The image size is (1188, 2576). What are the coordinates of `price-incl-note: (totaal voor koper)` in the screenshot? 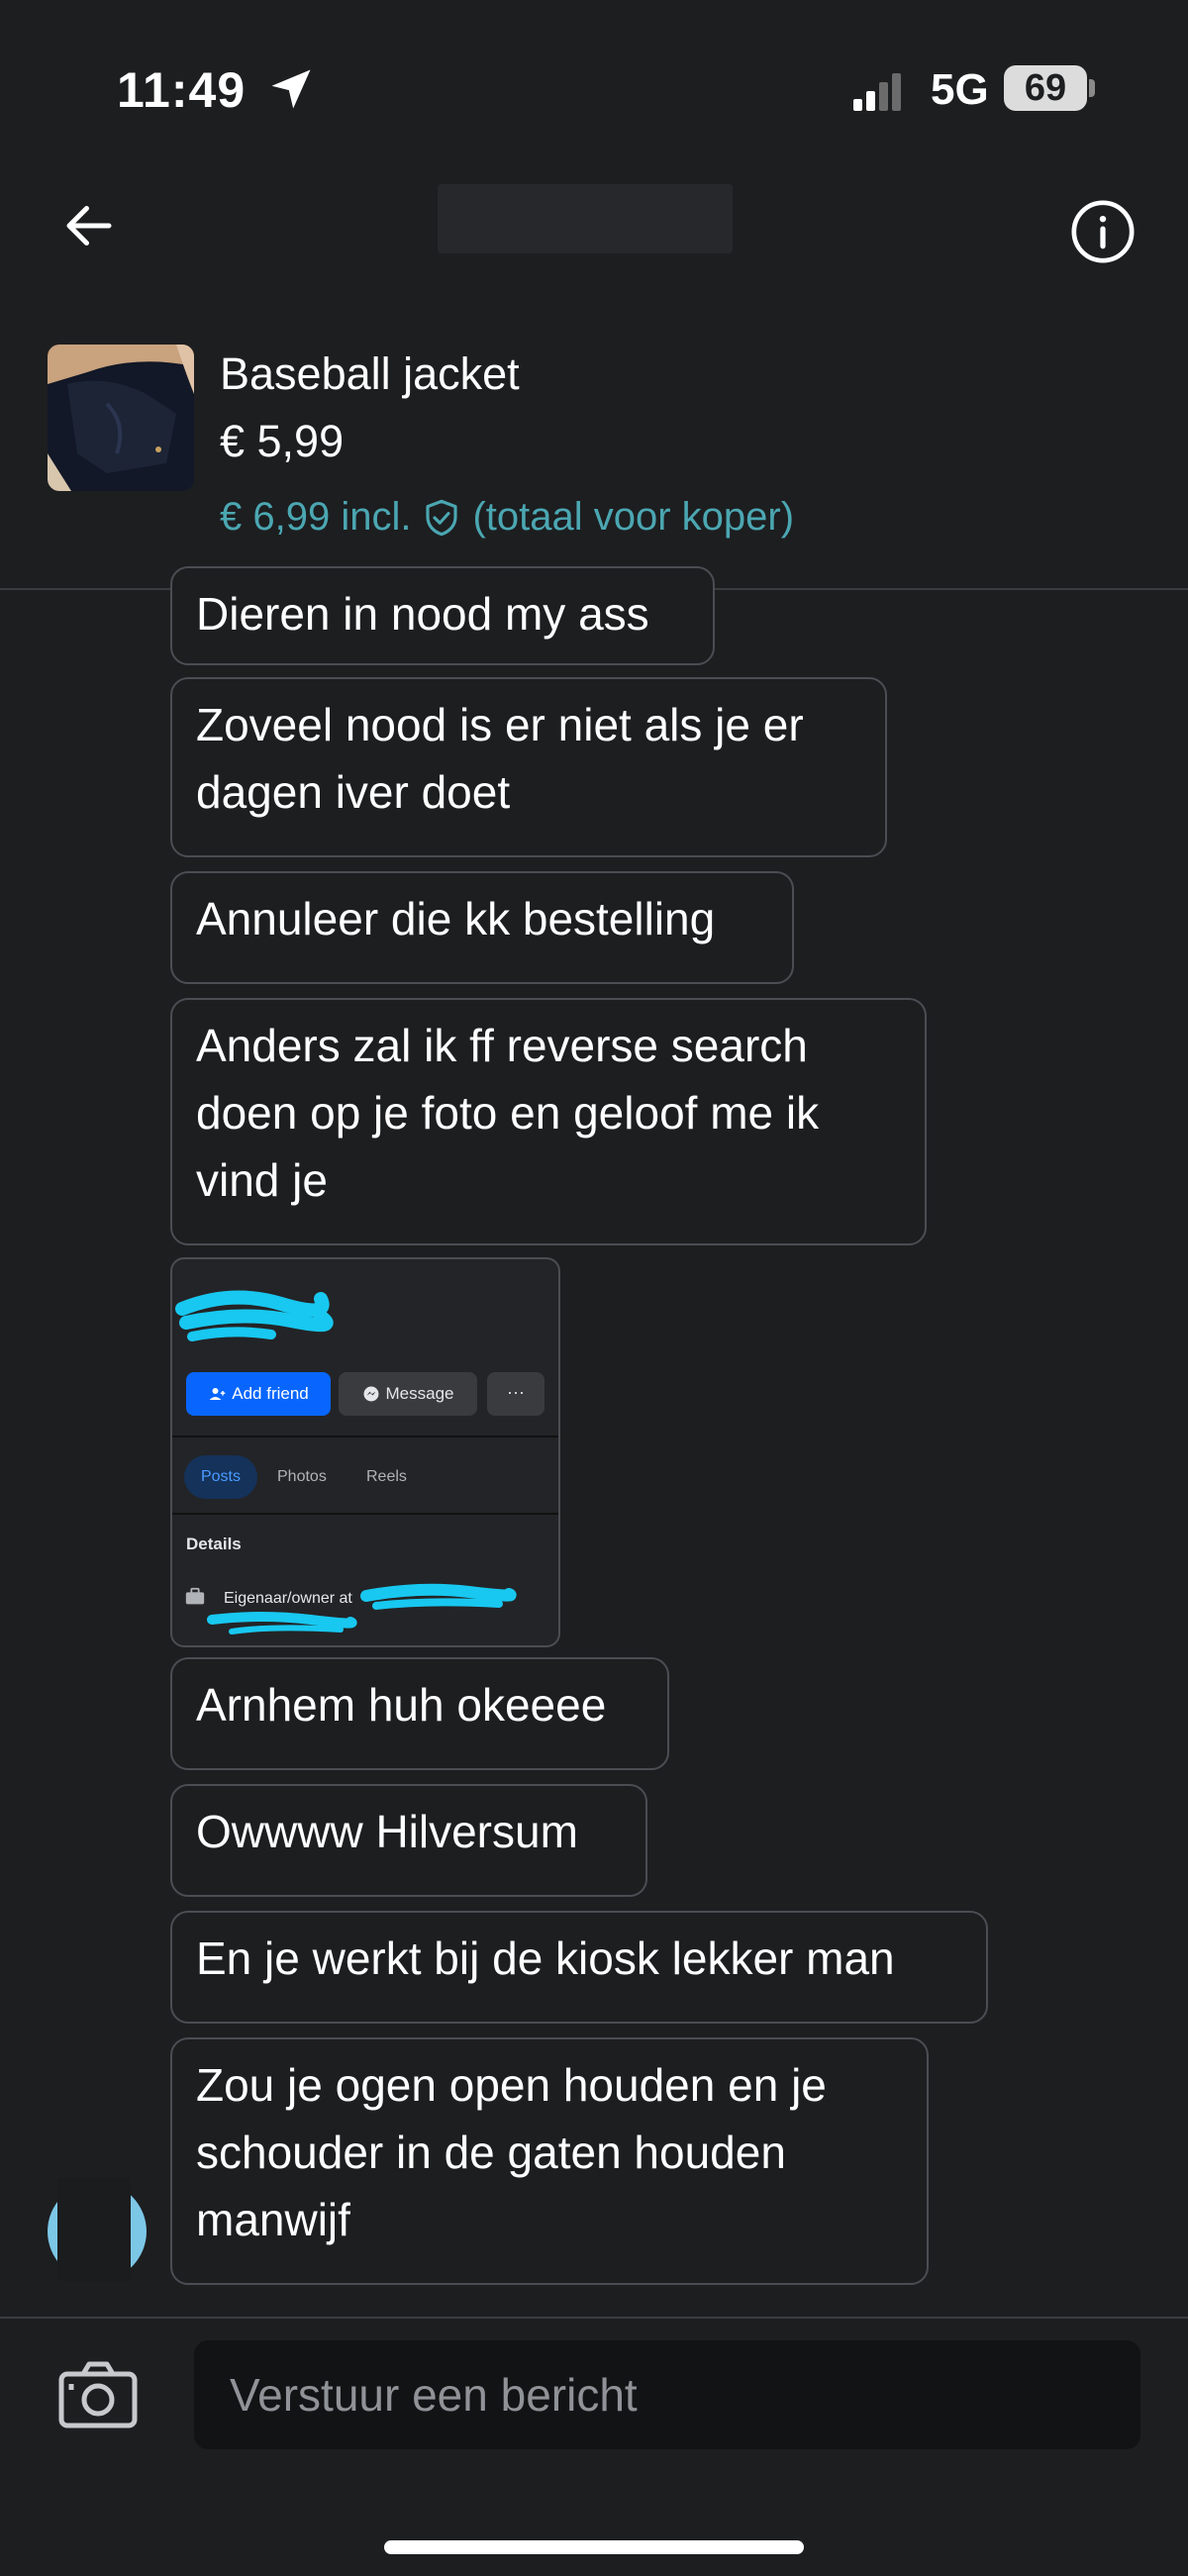 It's located at (633, 517).